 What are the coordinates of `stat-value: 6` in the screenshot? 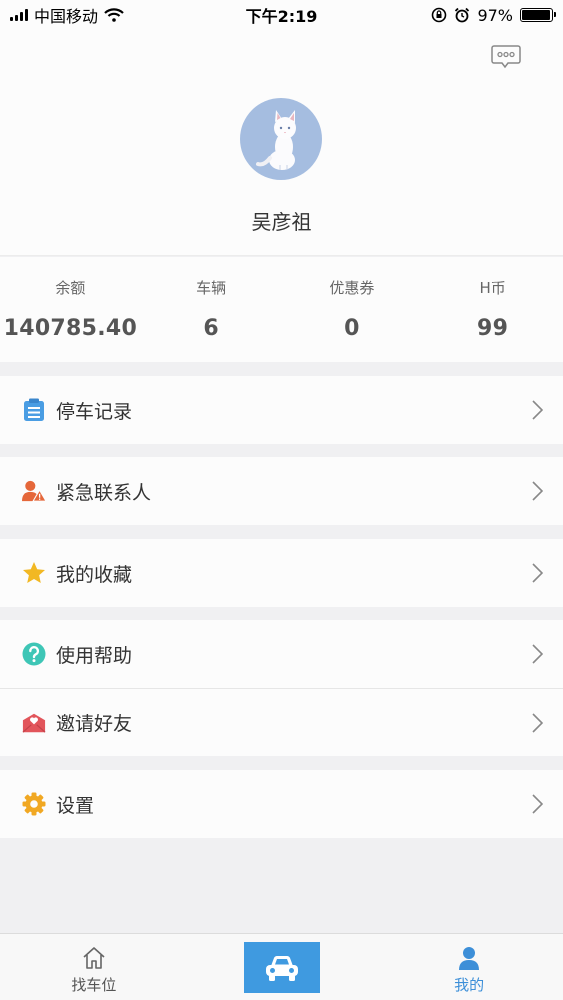 It's located at (211, 328).